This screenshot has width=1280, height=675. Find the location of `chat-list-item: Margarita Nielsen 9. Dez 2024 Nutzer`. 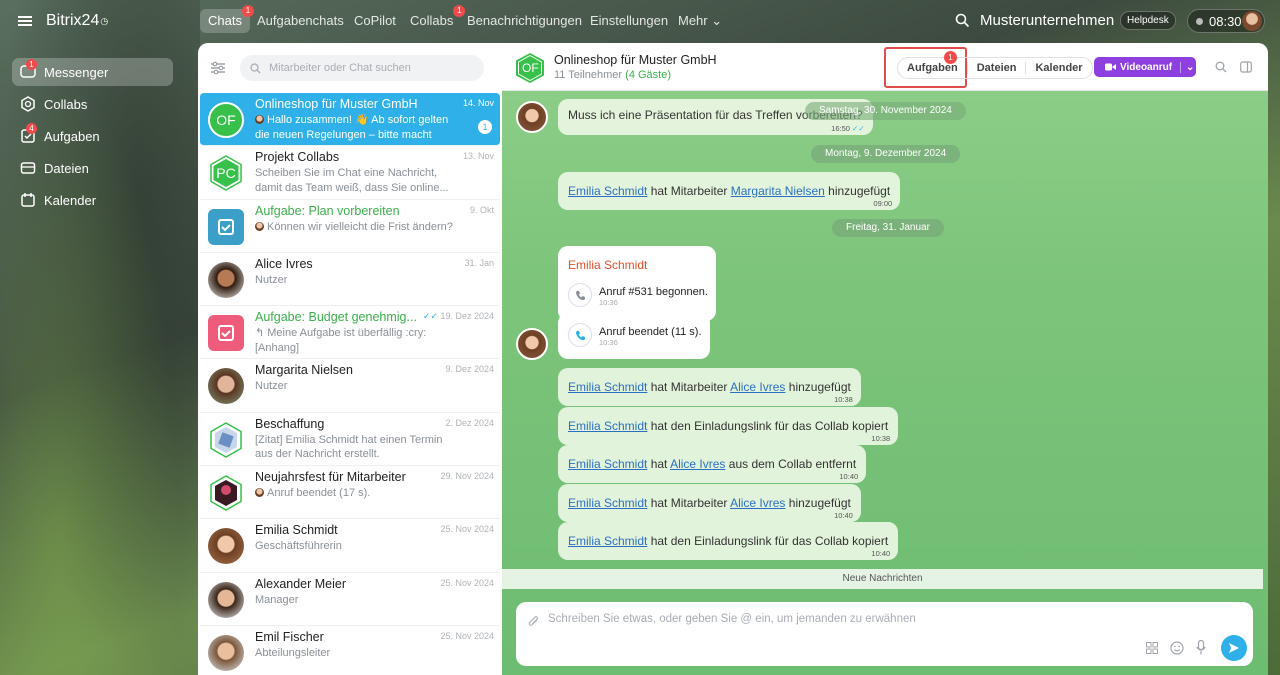

chat-list-item: Margarita Nielsen 9. Dez 2024 Nutzer is located at coordinates (350, 386).